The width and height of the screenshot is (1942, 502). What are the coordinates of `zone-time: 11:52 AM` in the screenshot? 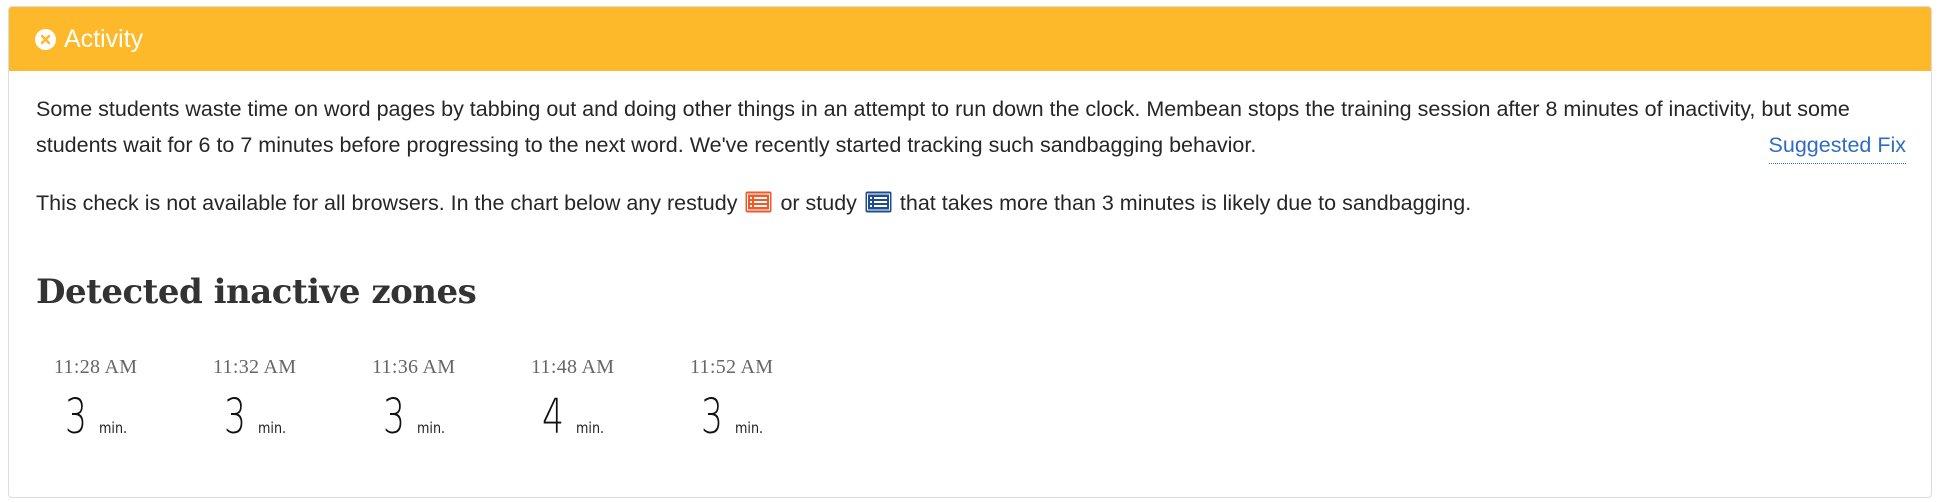 It's located at (732, 367).